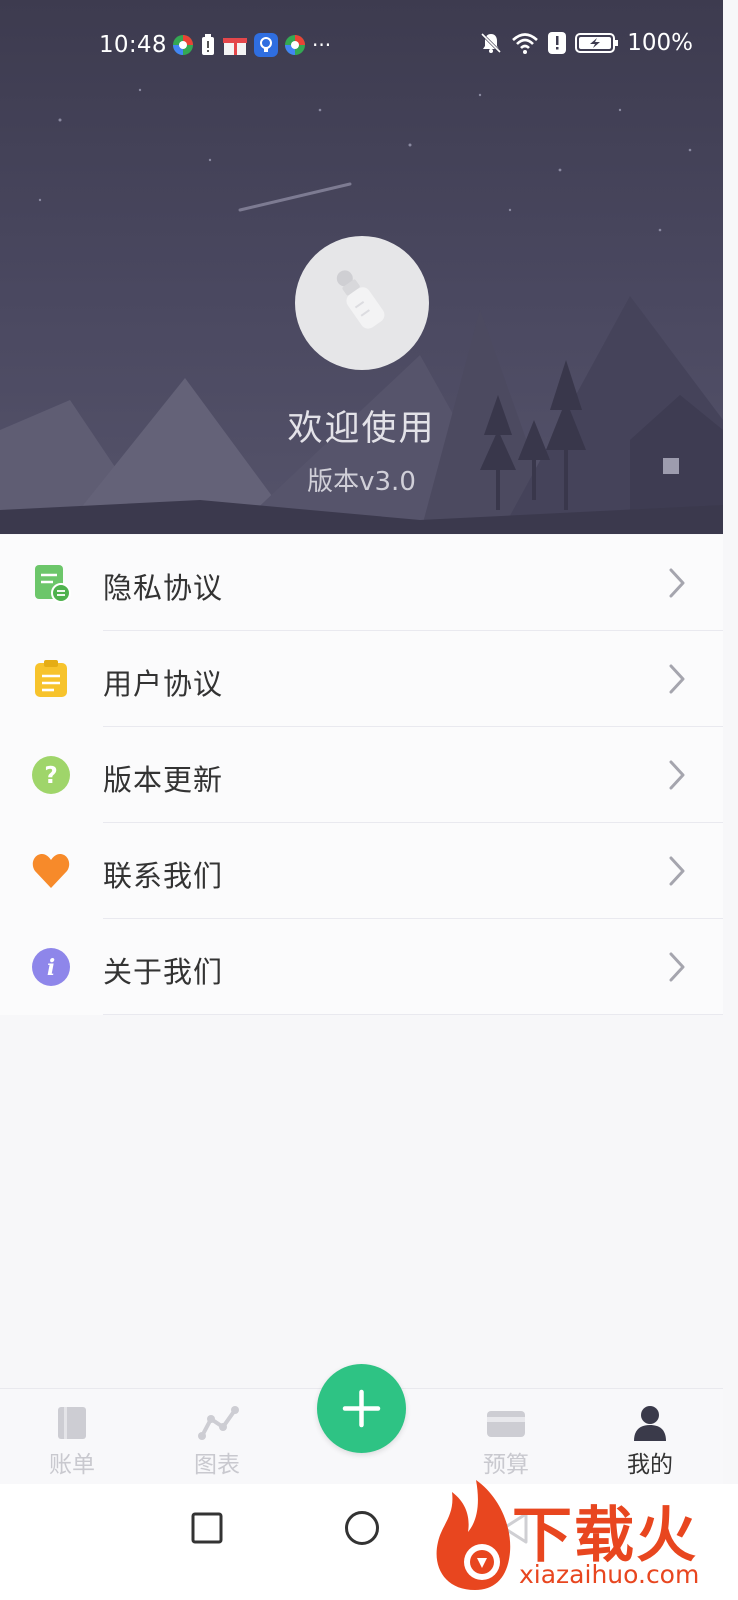  What do you see at coordinates (218, 1423) in the screenshot?
I see `chart-icon` at bounding box center [218, 1423].